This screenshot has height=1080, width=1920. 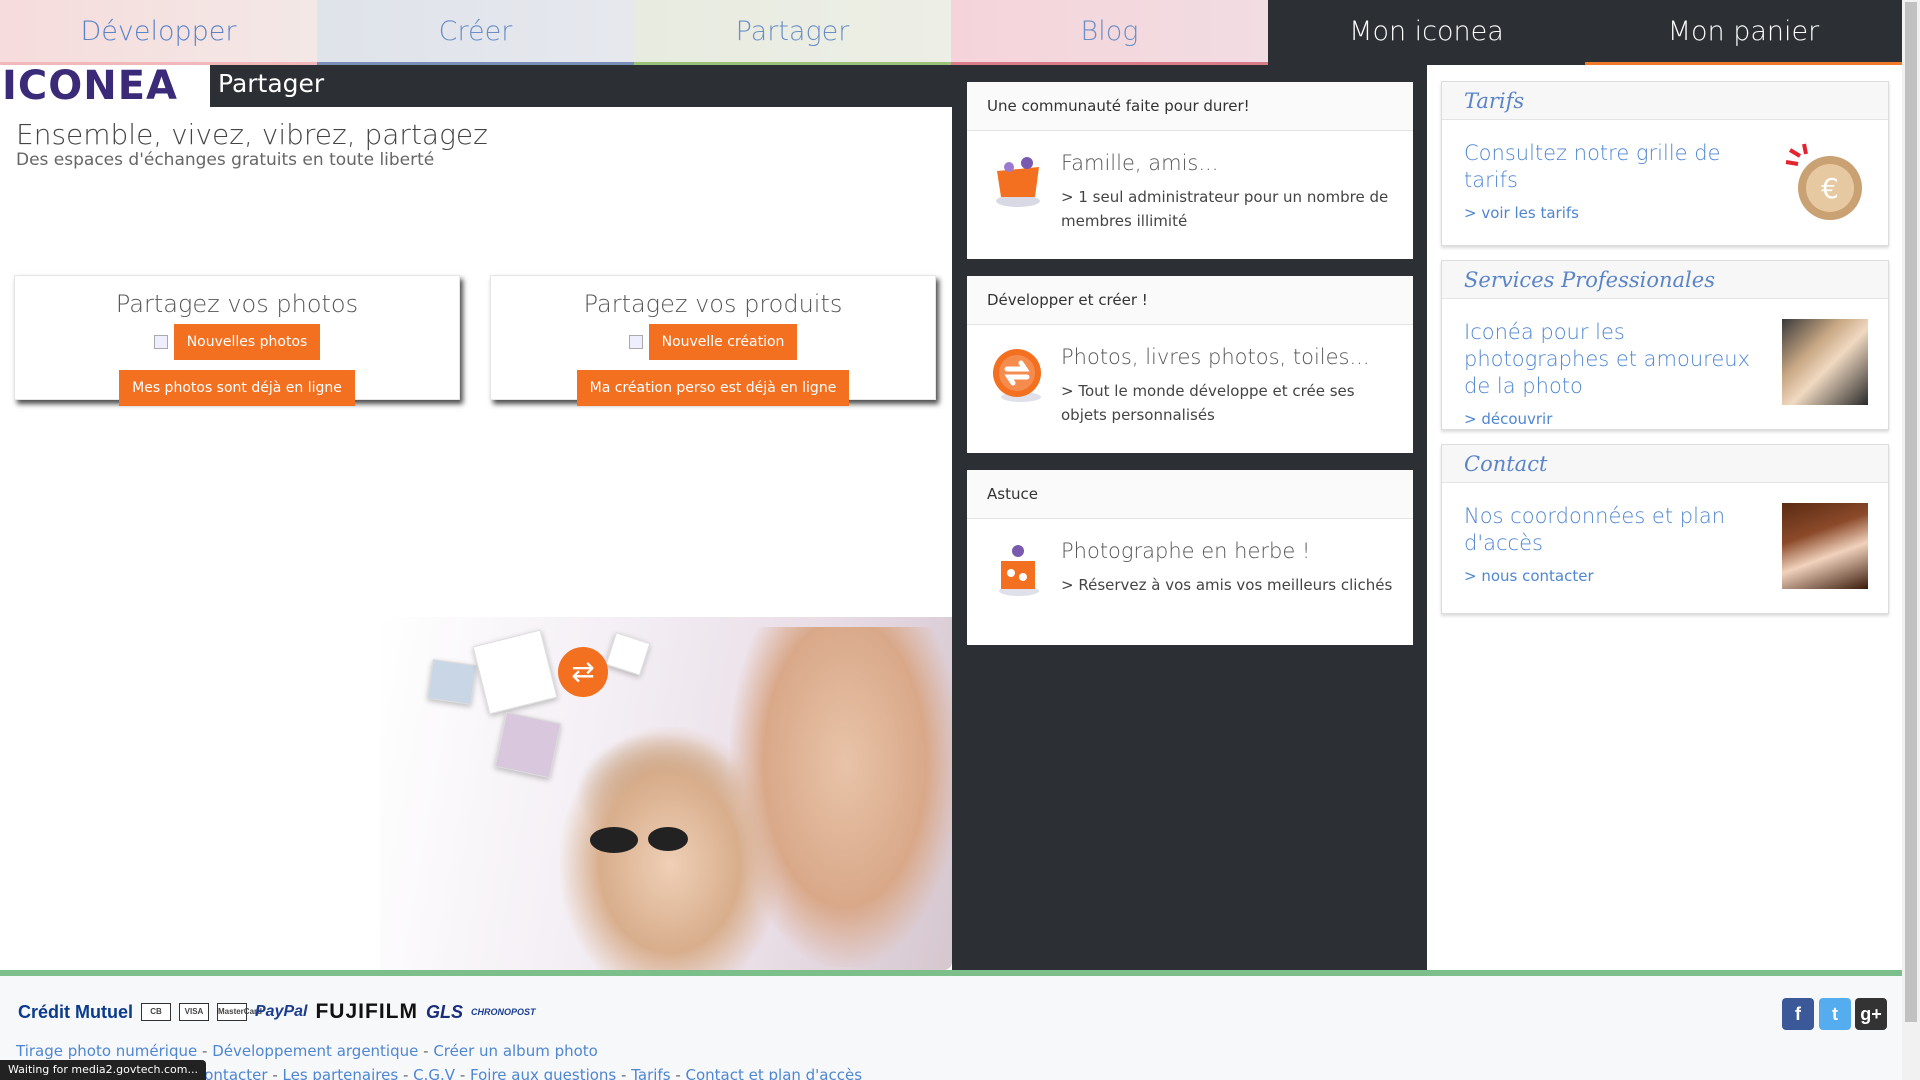 What do you see at coordinates (237, 388) in the screenshot?
I see `photos-online-button: Mes photos sont déjà en ligne` at bounding box center [237, 388].